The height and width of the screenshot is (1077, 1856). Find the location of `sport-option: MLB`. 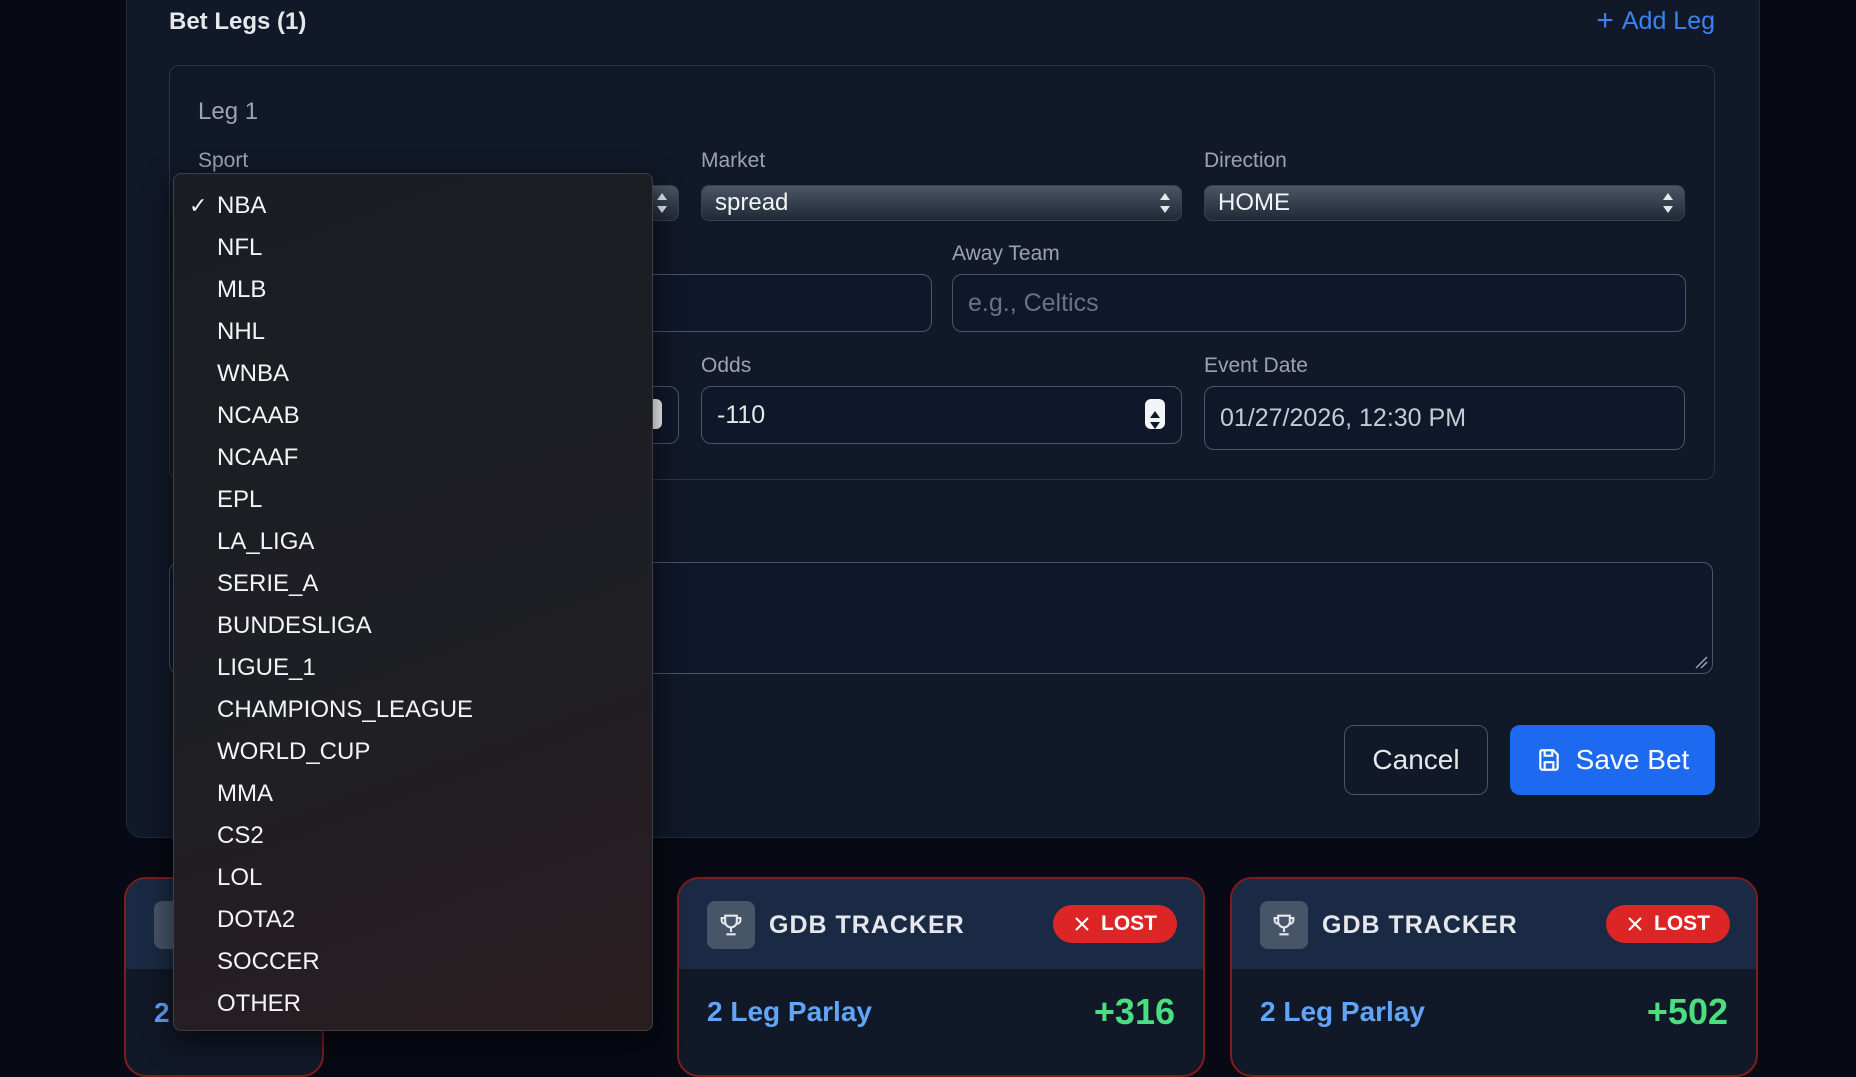

sport-option: MLB is located at coordinates (413, 290).